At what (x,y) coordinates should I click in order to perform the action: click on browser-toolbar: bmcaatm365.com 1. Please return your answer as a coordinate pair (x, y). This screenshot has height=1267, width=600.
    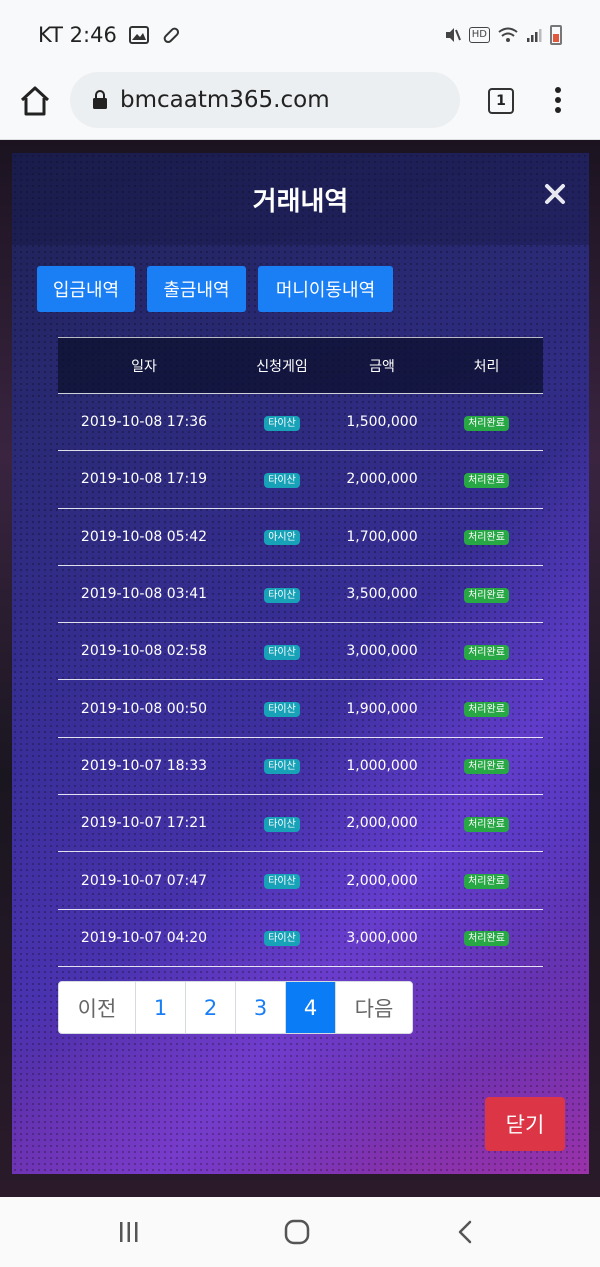
    Looking at the image, I should click on (300, 105).